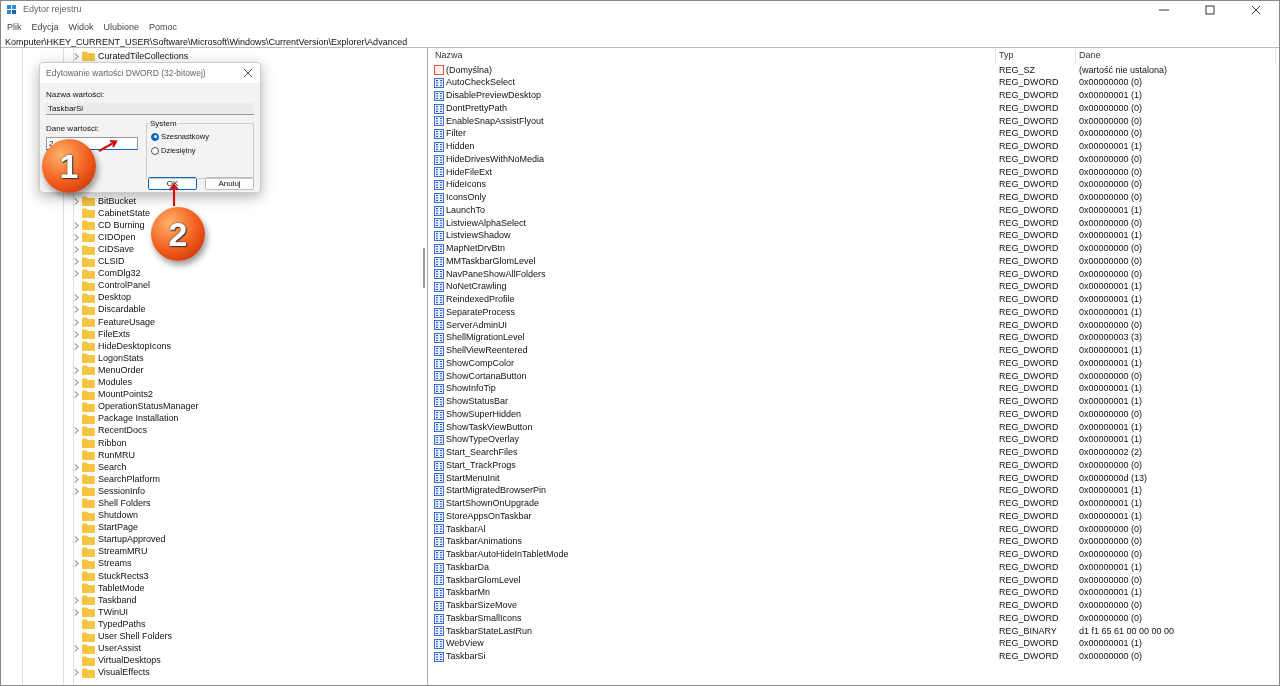 This screenshot has width=1280, height=686. What do you see at coordinates (493, 504) in the screenshot?
I see `value-name: StartShownOnUpgrade` at bounding box center [493, 504].